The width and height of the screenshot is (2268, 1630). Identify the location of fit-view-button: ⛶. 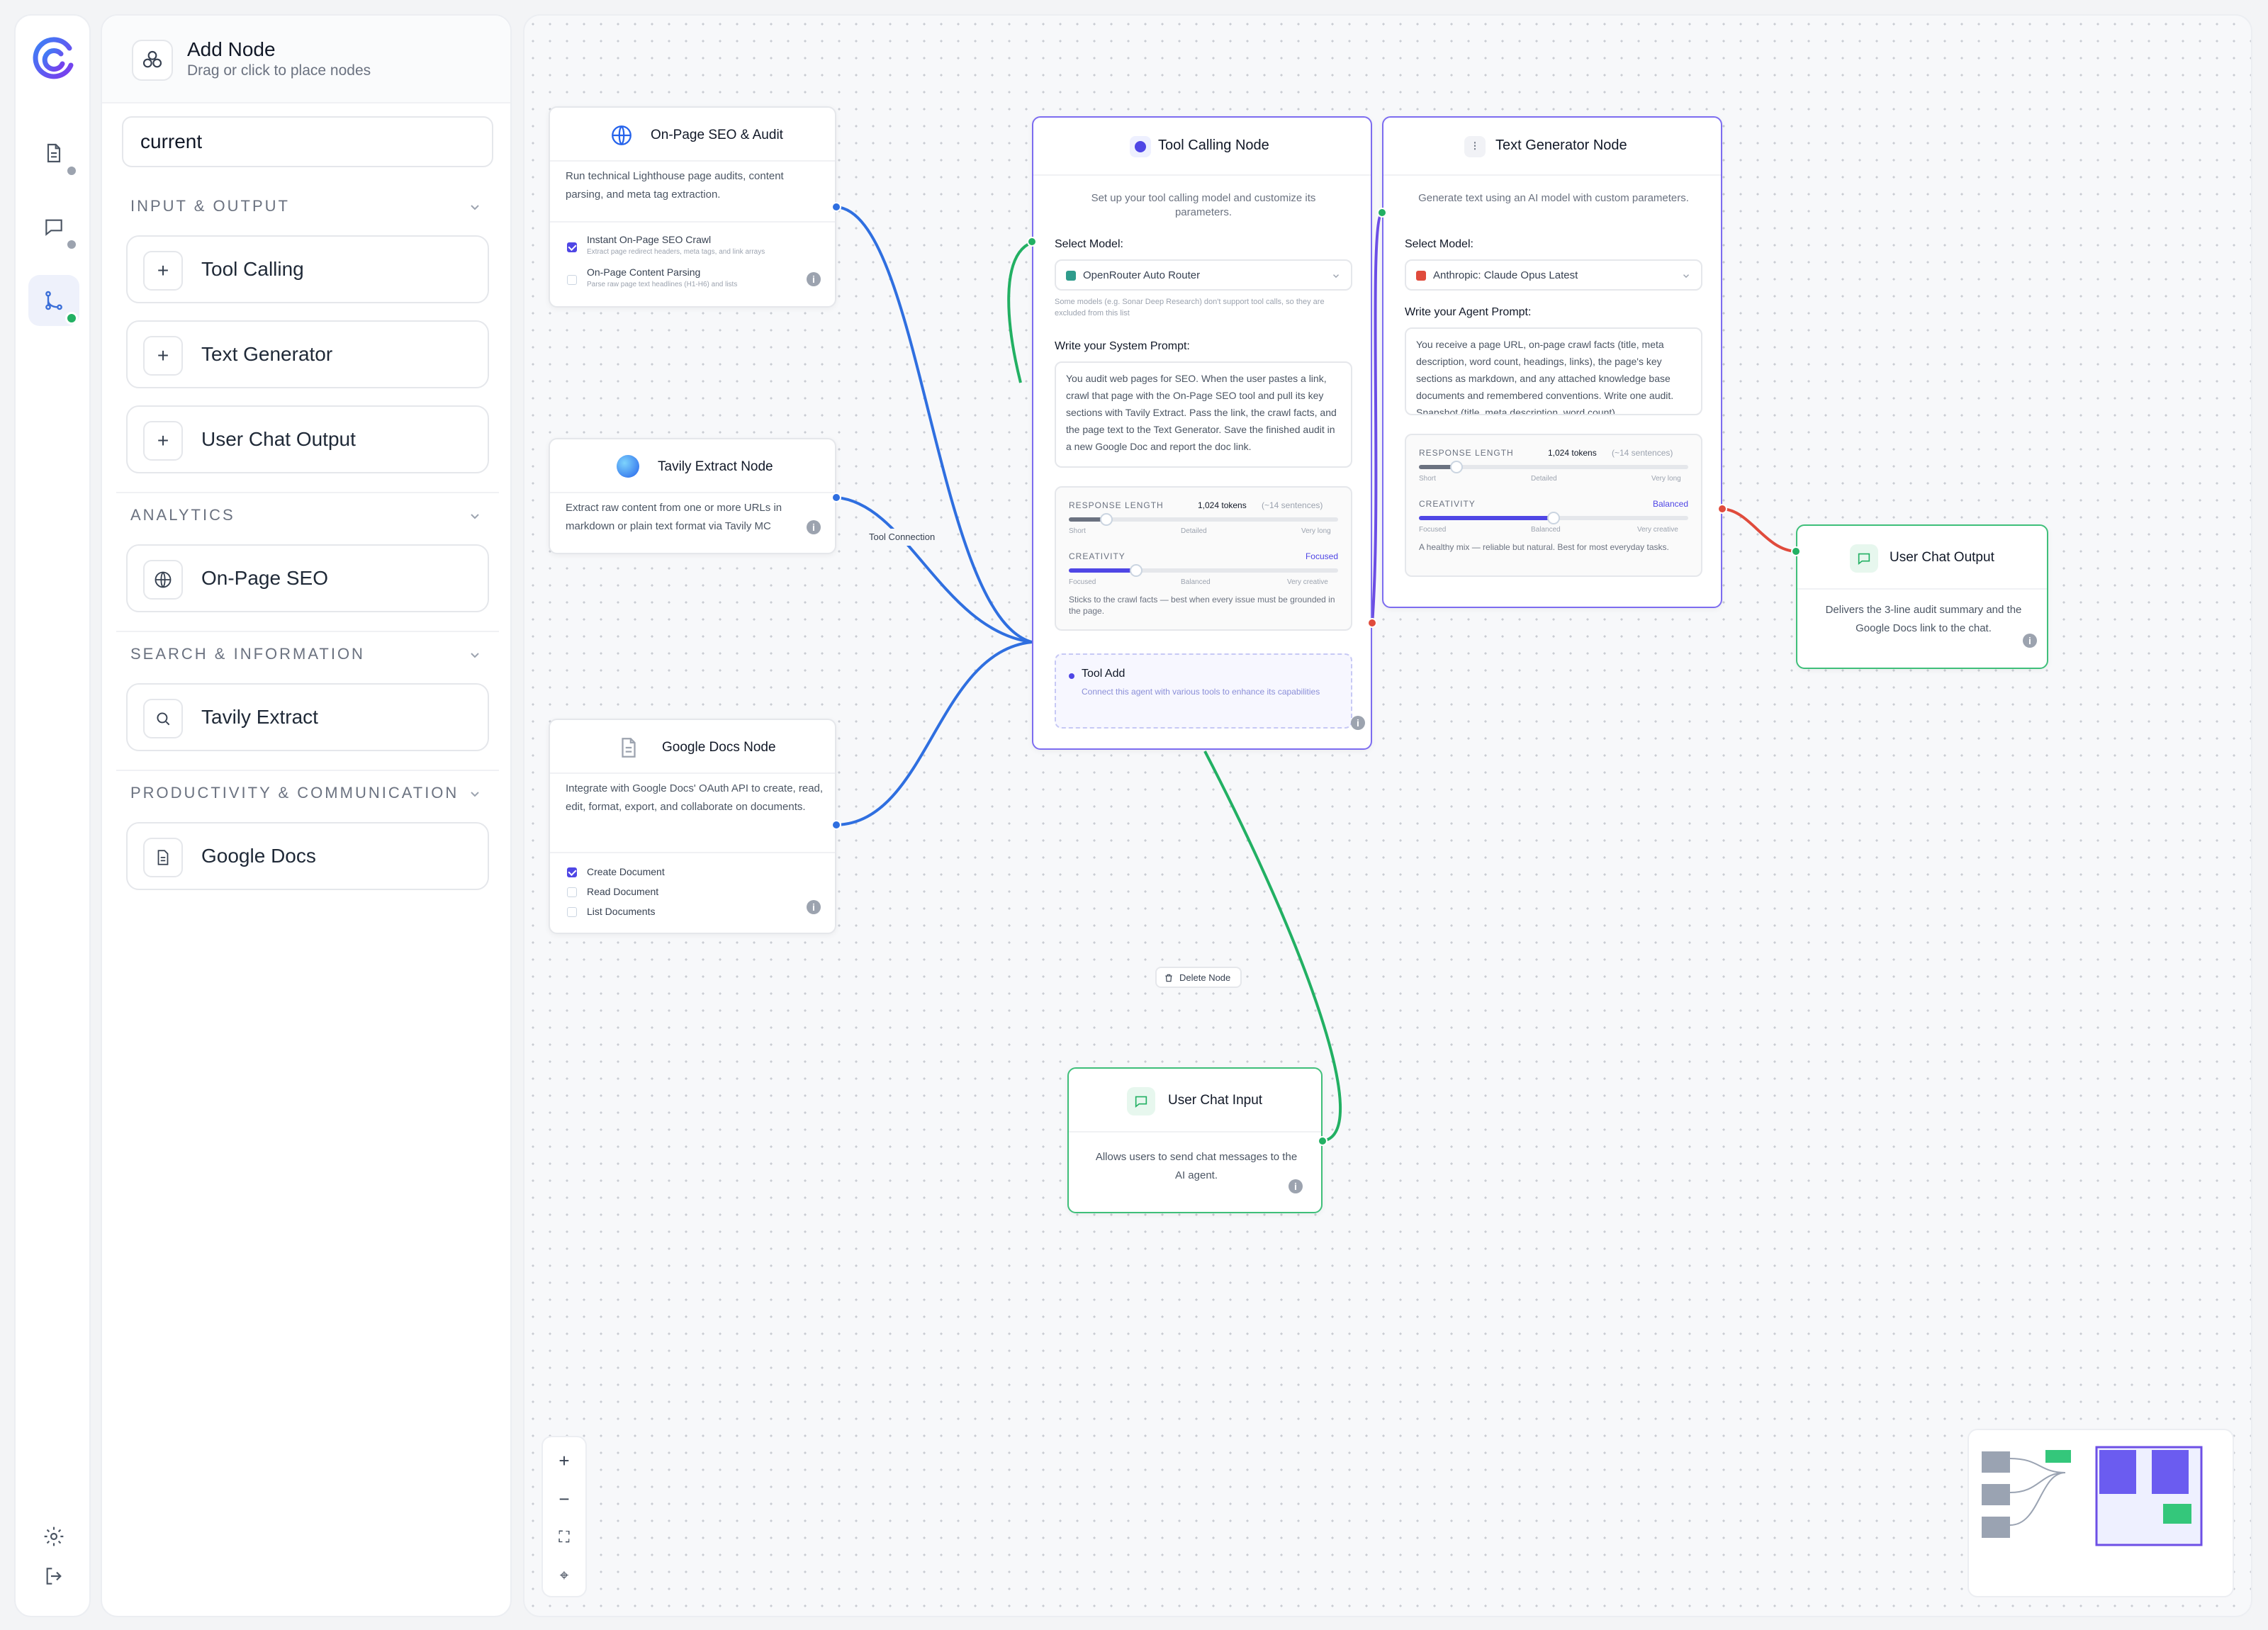
(564, 1537).